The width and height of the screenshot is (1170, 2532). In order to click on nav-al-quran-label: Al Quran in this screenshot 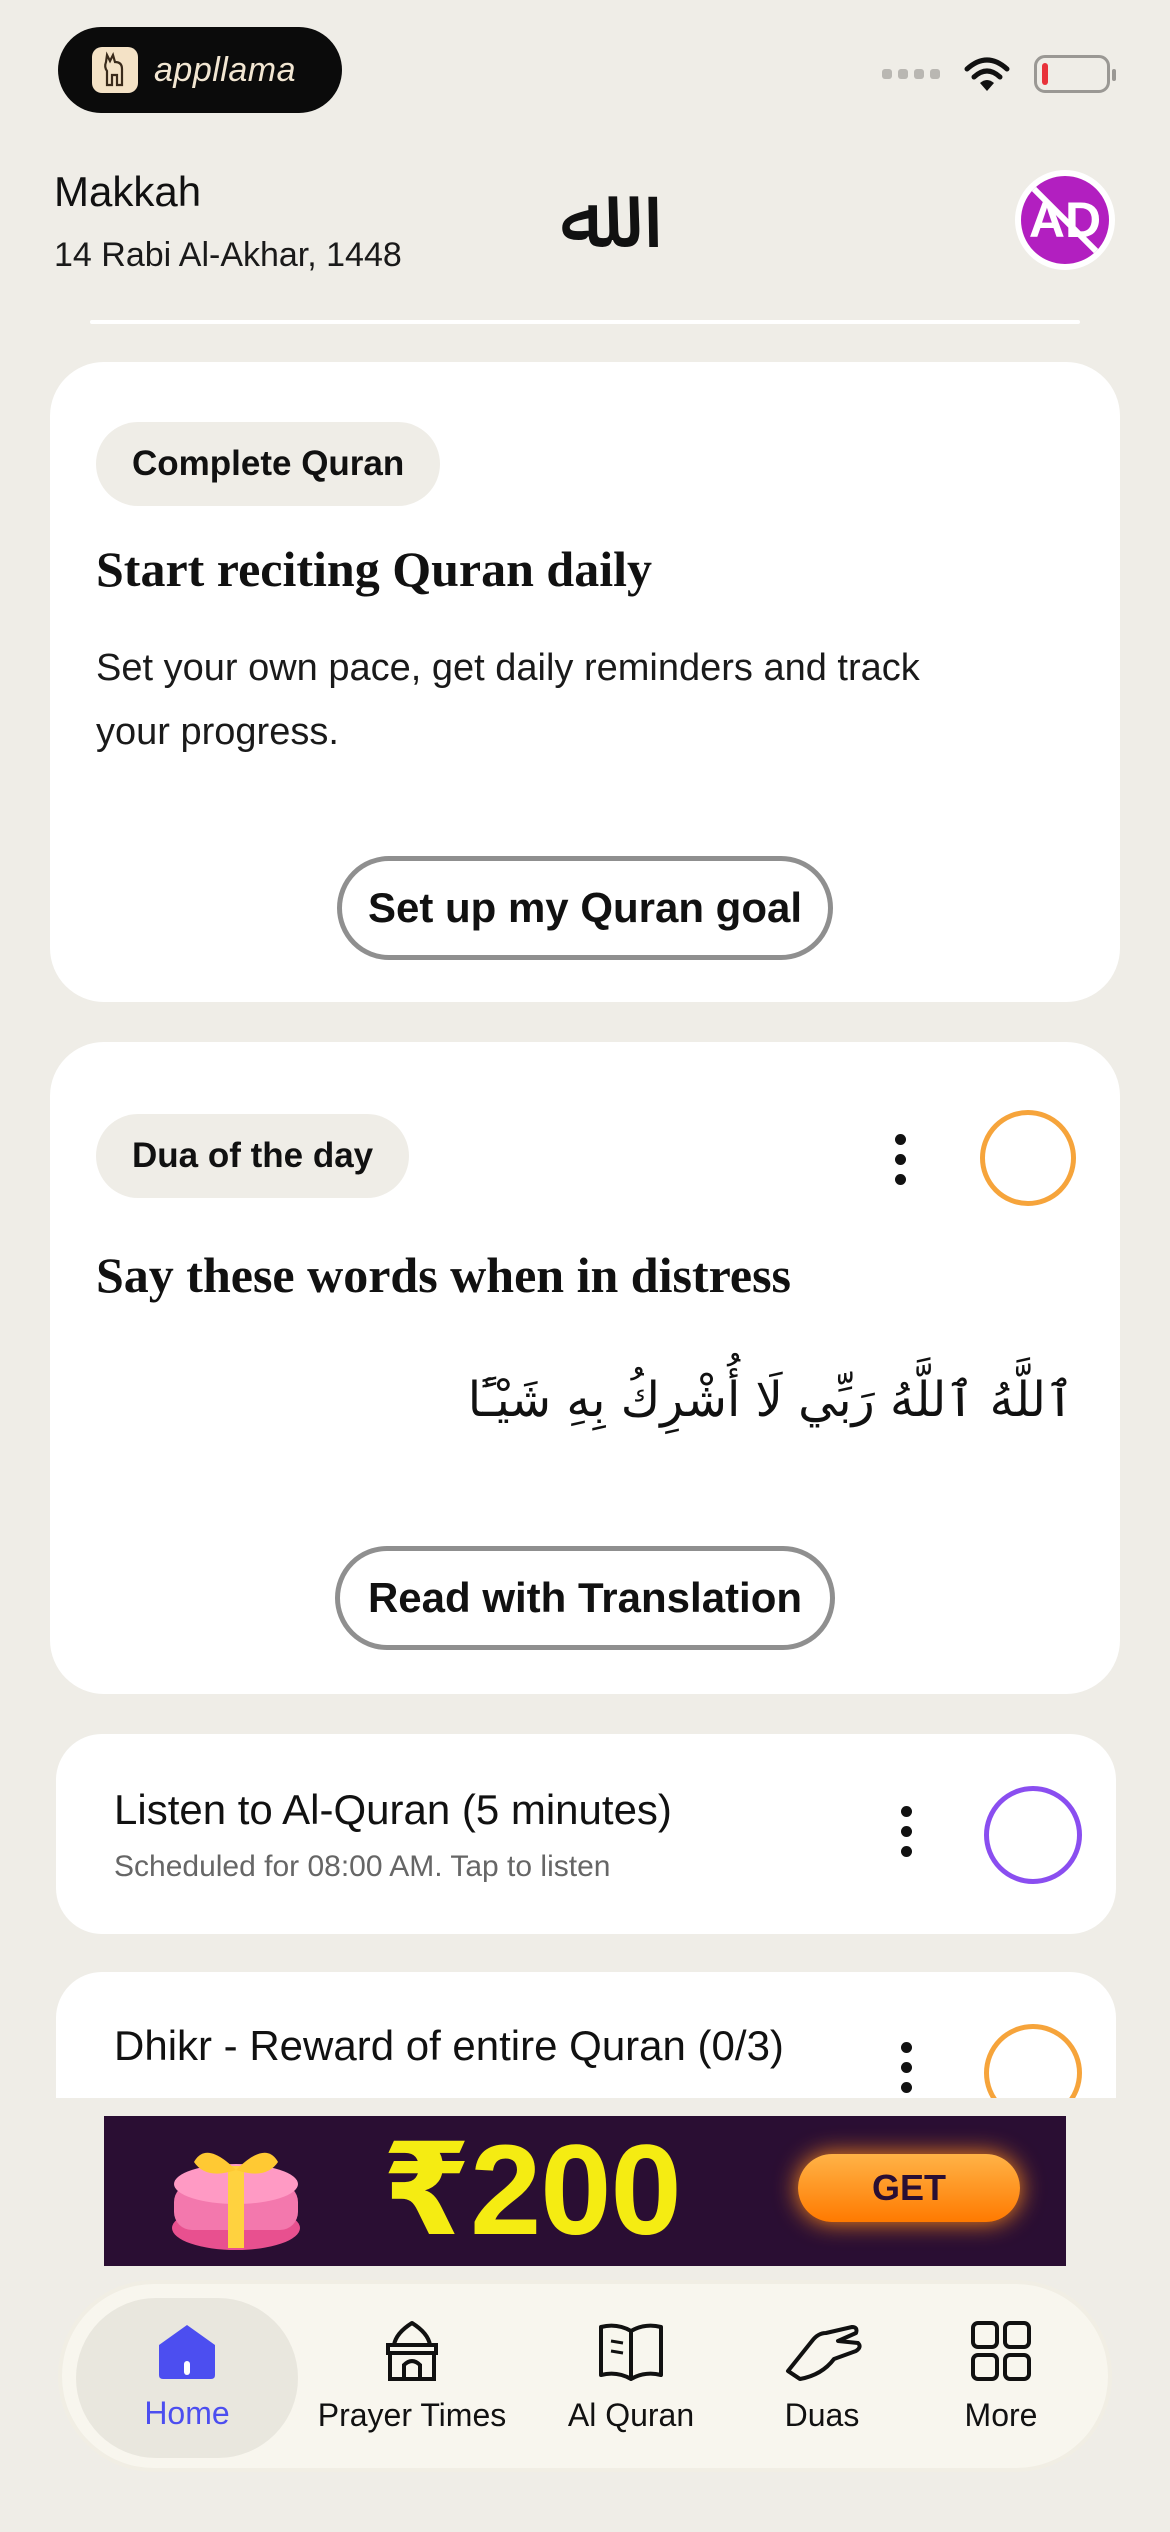, I will do `click(631, 2414)`.